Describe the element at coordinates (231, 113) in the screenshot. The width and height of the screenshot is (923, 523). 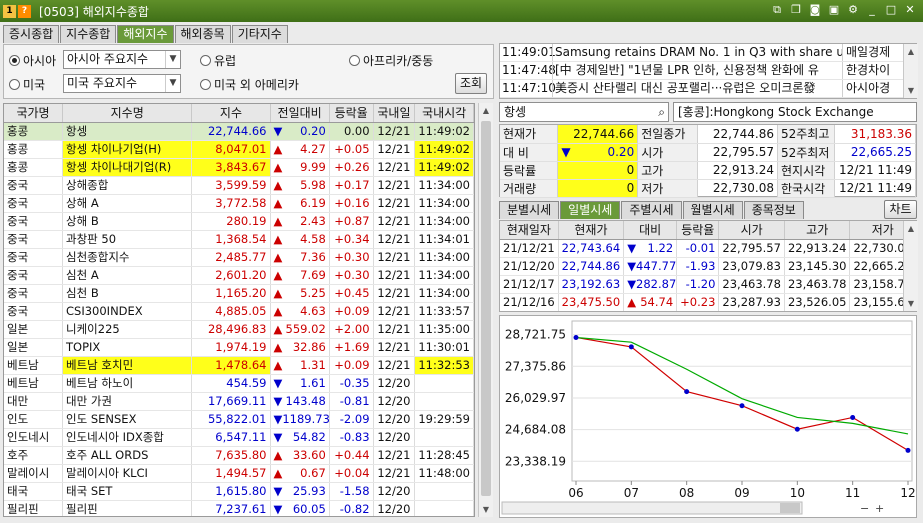
I see `col-index: 지수` at that location.